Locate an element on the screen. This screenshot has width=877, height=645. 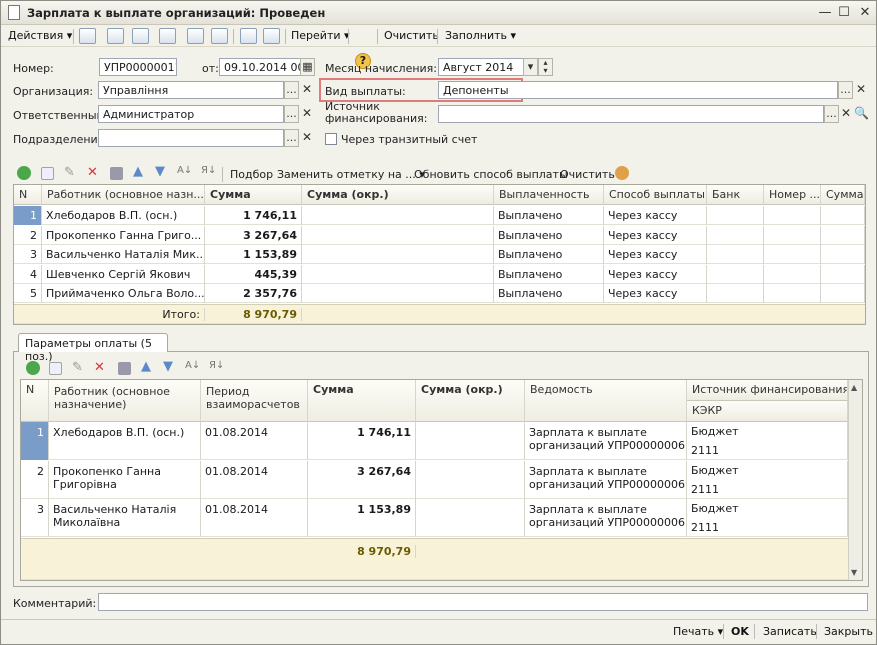
move-down-icon: ▼ is located at coordinates (160, 171).